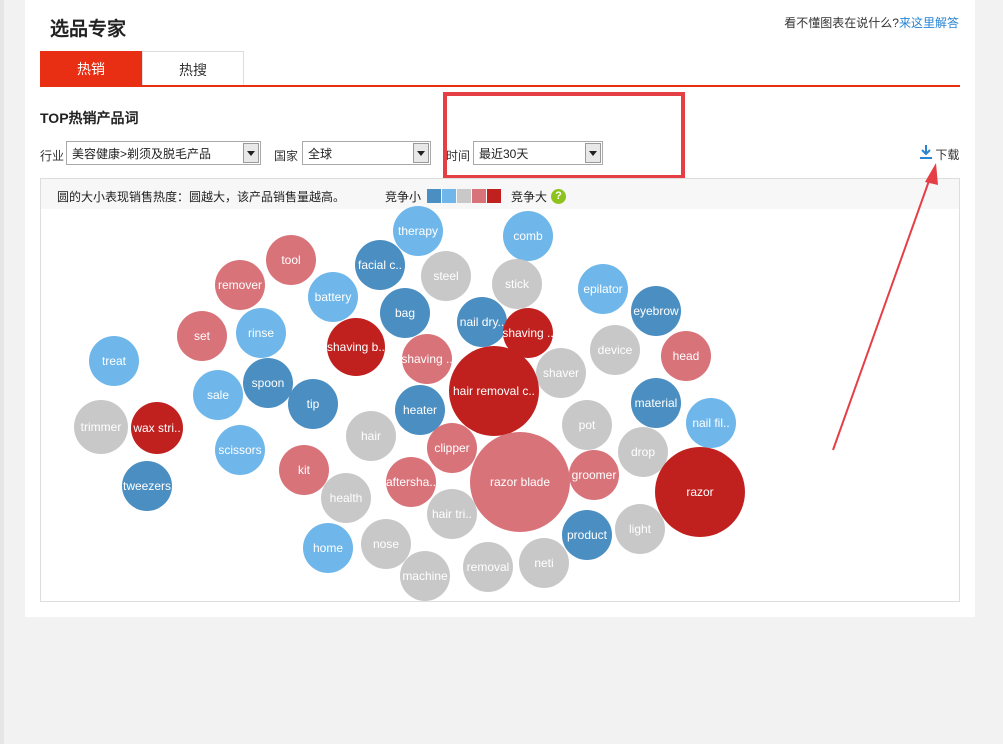  I want to click on bubble-item: scissors, so click(240, 450).